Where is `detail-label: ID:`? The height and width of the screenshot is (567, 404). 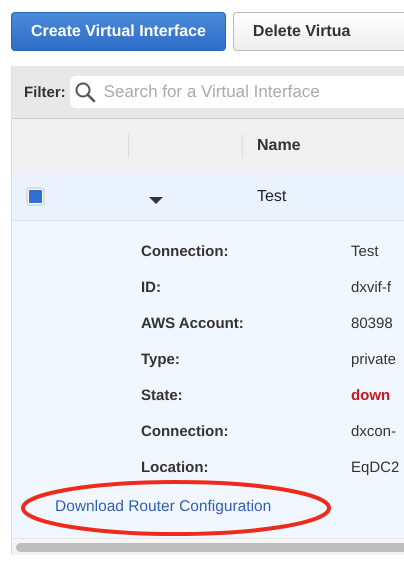 detail-label: ID: is located at coordinates (151, 287).